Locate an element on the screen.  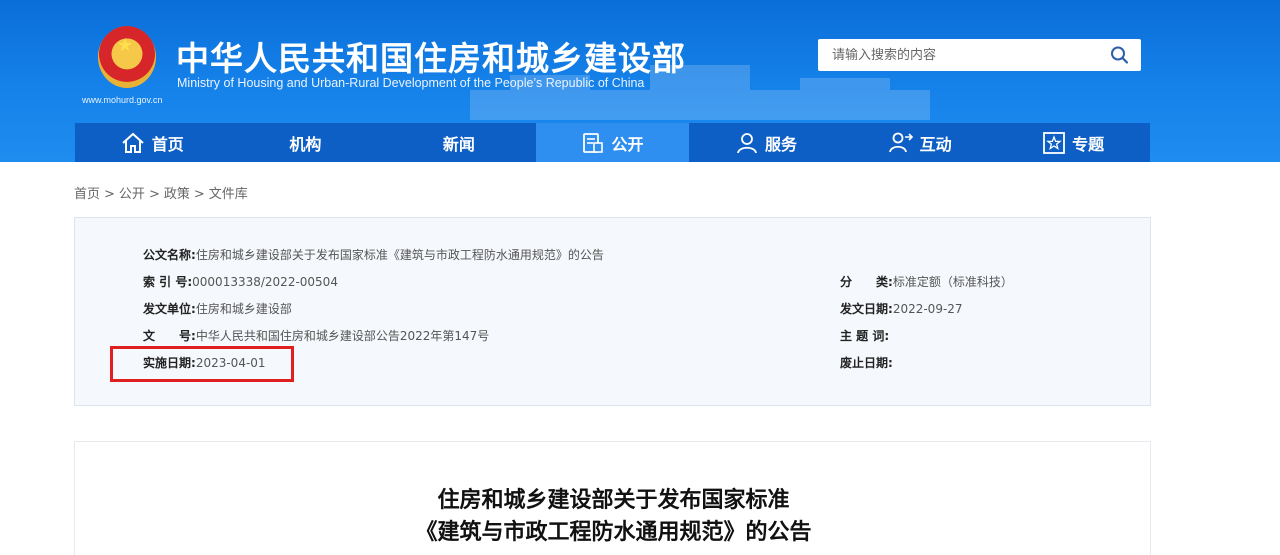
search-box is located at coordinates (979, 55).